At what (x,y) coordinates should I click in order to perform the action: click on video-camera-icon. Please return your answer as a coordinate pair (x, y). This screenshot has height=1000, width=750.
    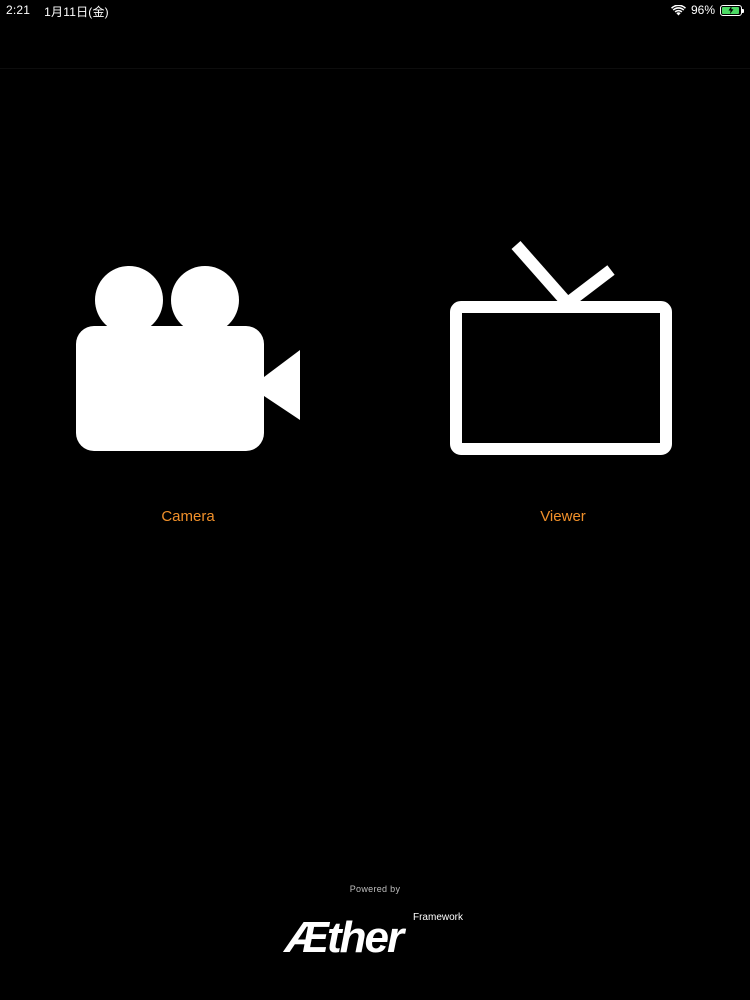
    Looking at the image, I should click on (188, 352).